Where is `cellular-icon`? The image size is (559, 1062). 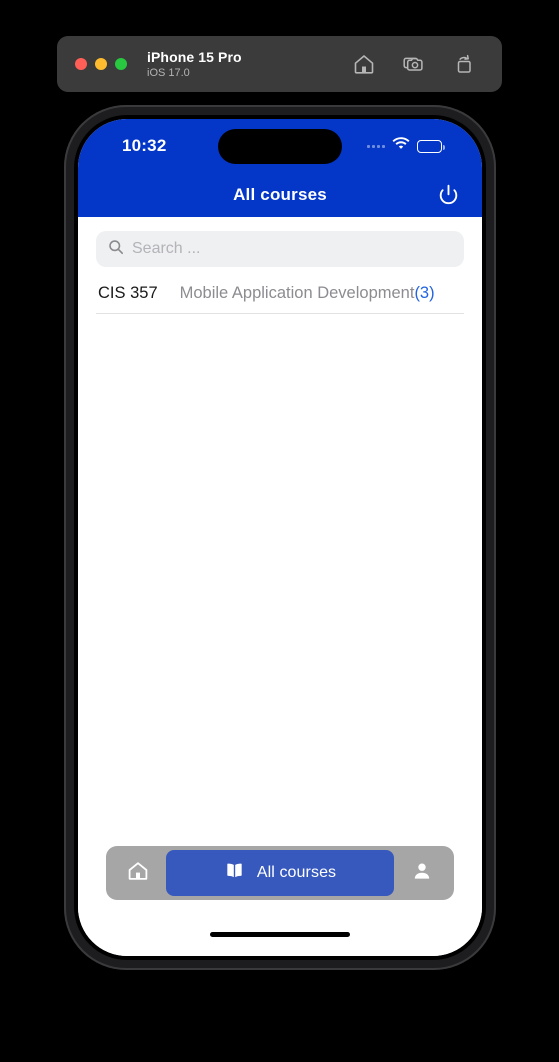
cellular-icon is located at coordinates (376, 146).